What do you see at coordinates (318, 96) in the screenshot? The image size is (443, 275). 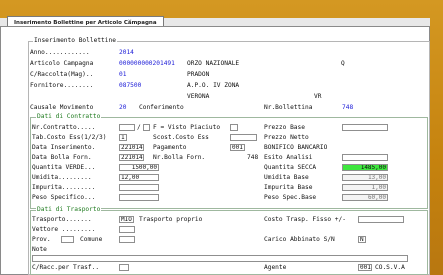 I see `fornitore-prov: VR` at bounding box center [318, 96].